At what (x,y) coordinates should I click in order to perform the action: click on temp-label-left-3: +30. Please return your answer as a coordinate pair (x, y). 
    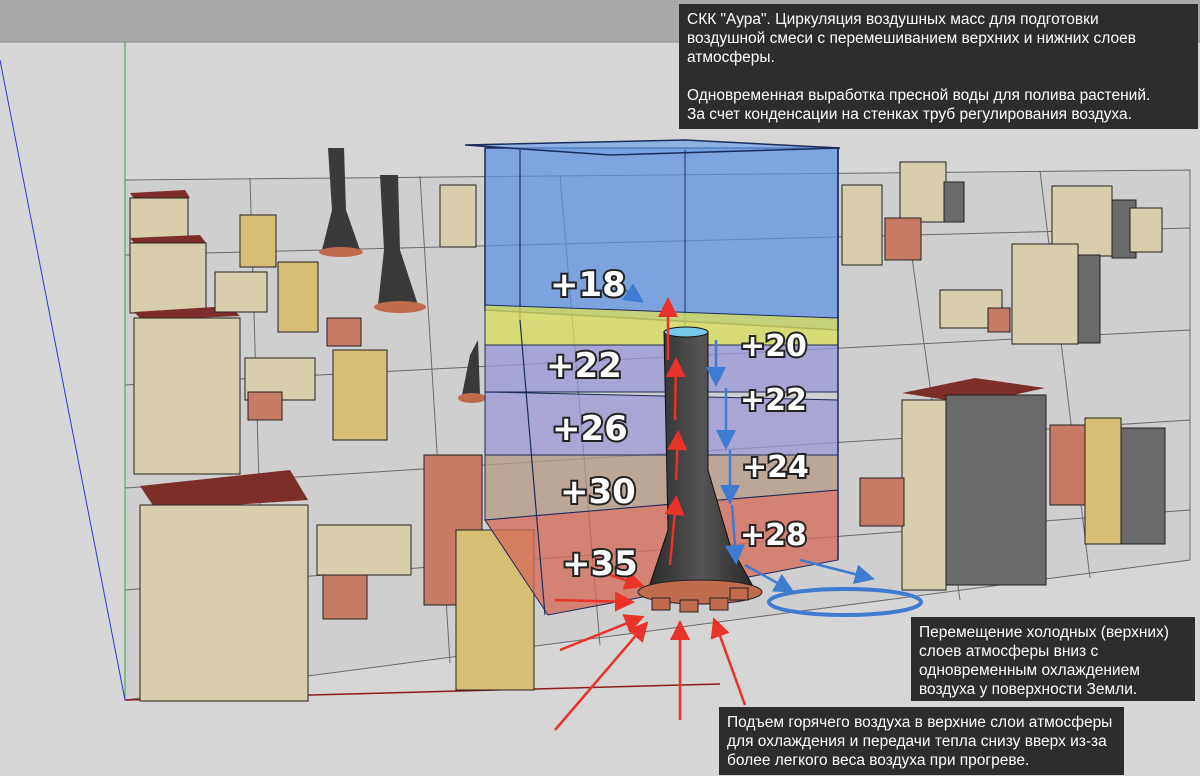
    Looking at the image, I should click on (598, 492).